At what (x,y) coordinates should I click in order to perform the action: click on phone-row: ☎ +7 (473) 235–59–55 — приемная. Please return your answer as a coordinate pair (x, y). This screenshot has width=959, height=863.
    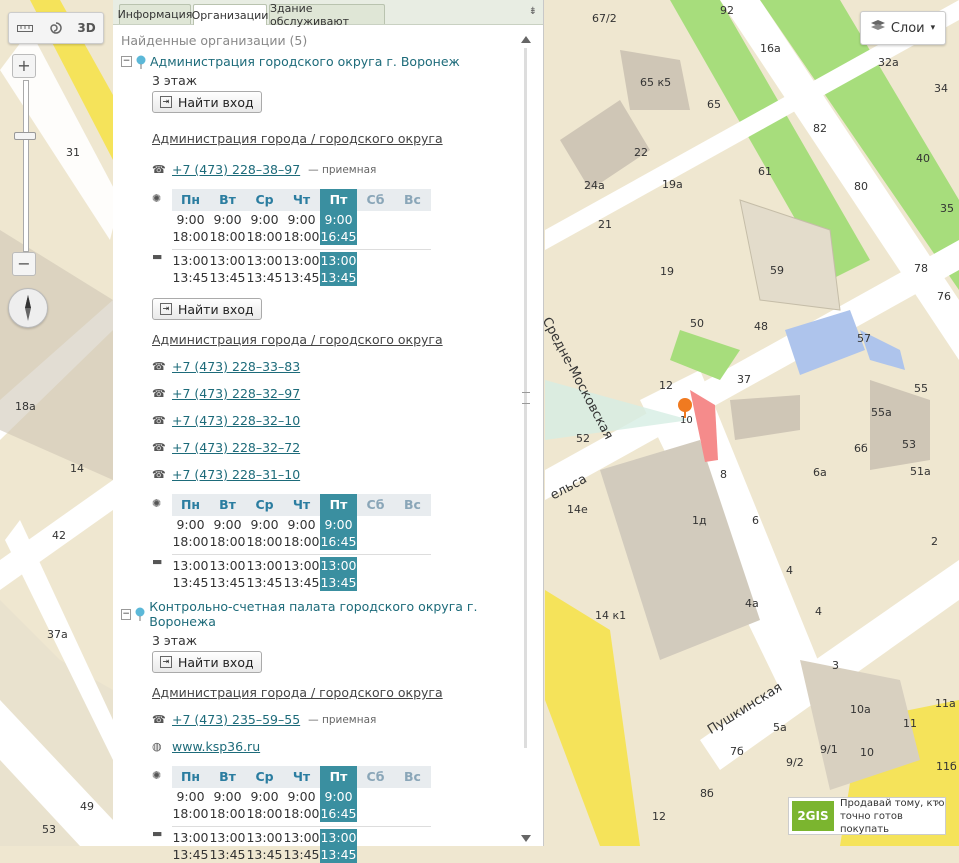
    Looking at the image, I should click on (334, 719).